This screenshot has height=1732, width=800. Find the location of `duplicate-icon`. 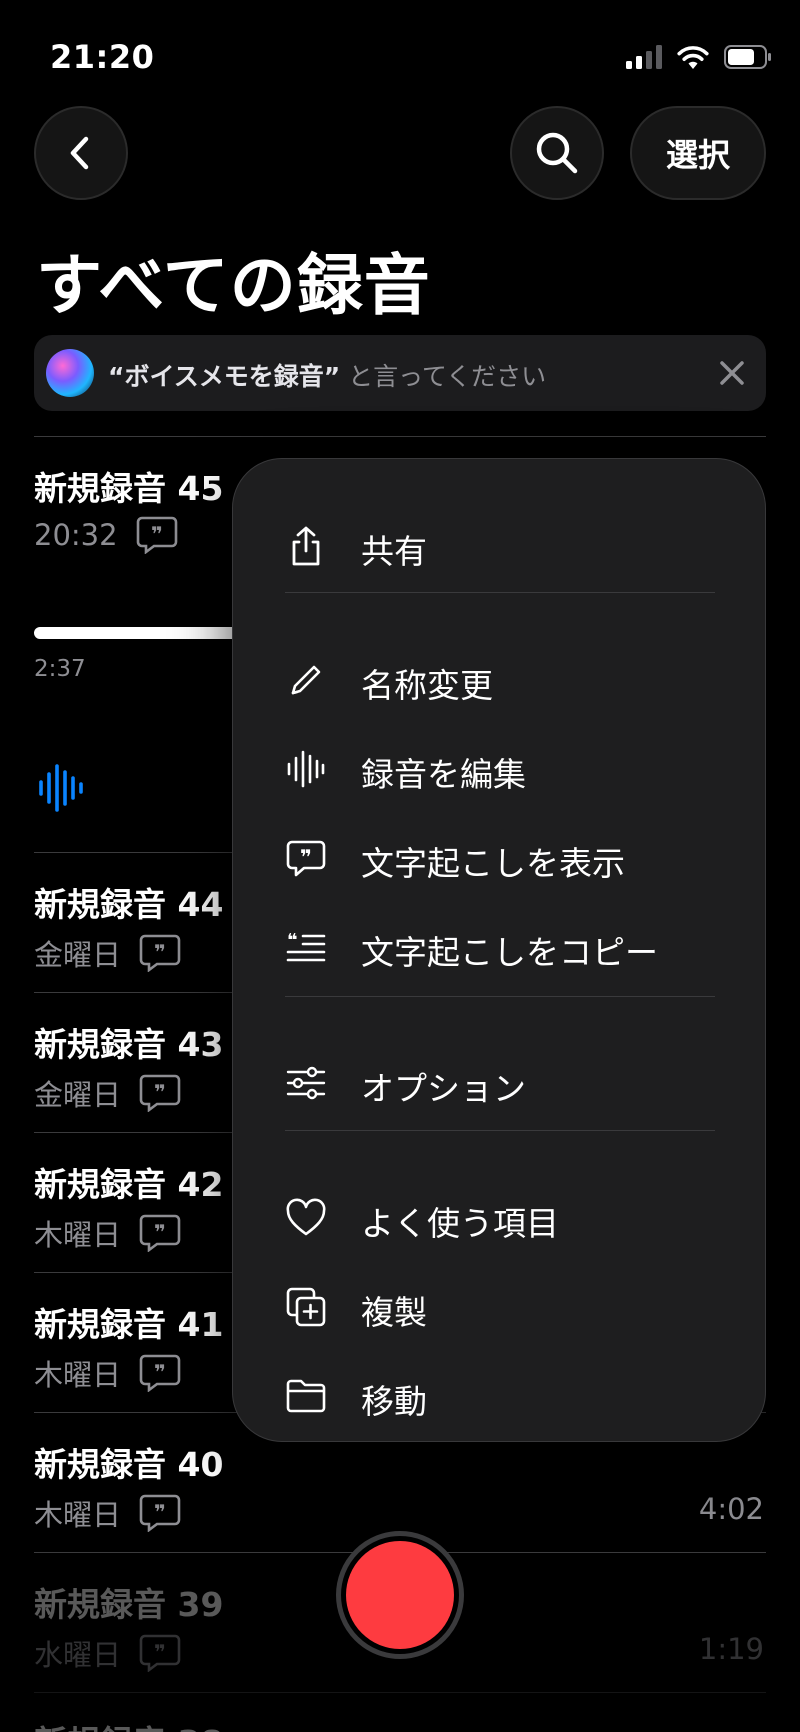

duplicate-icon is located at coordinates (306, 1307).